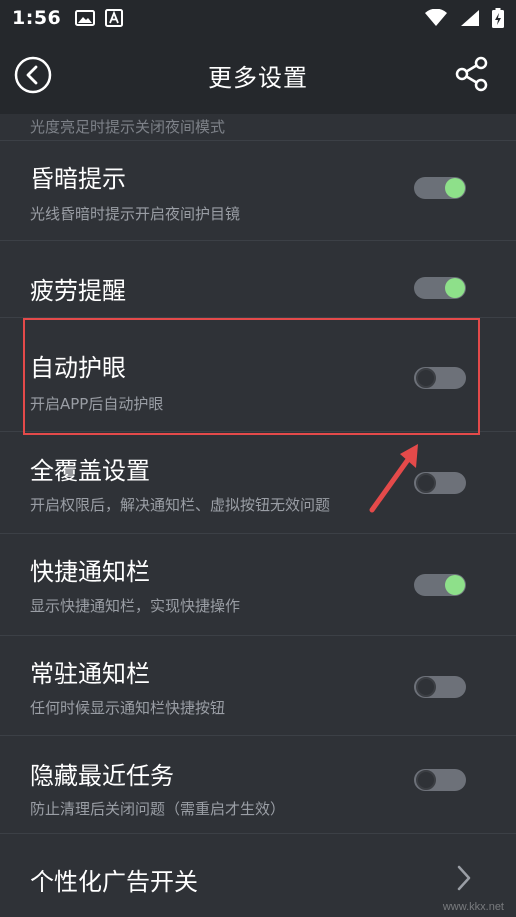 The height and width of the screenshot is (917, 516). I want to click on battery-charging-icon, so click(498, 18).